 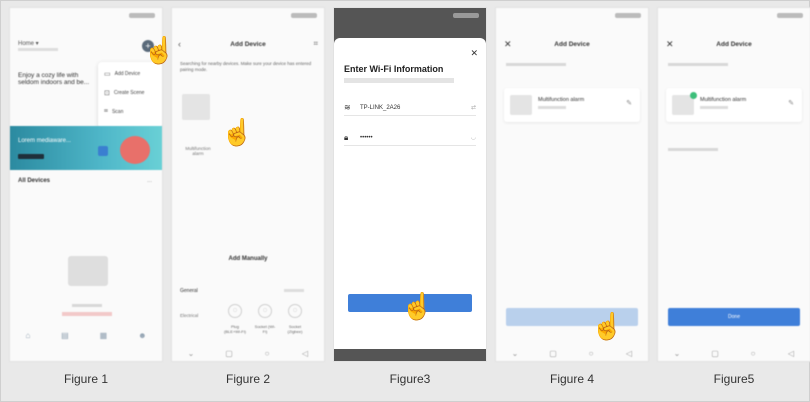 What do you see at coordinates (294, 290) in the screenshot?
I see `similar-link` at bounding box center [294, 290].